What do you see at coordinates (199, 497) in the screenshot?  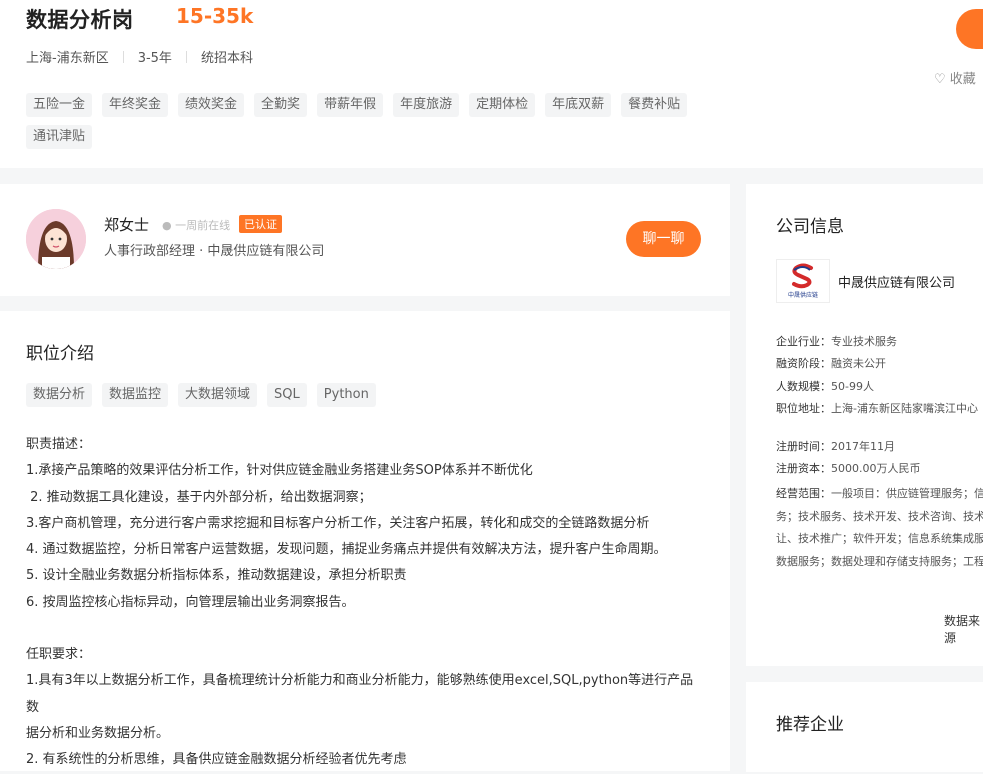 I see `desc-line: 2. 推动数据工具化建设，基于内外部分析，给出数据洞察；` at bounding box center [199, 497].